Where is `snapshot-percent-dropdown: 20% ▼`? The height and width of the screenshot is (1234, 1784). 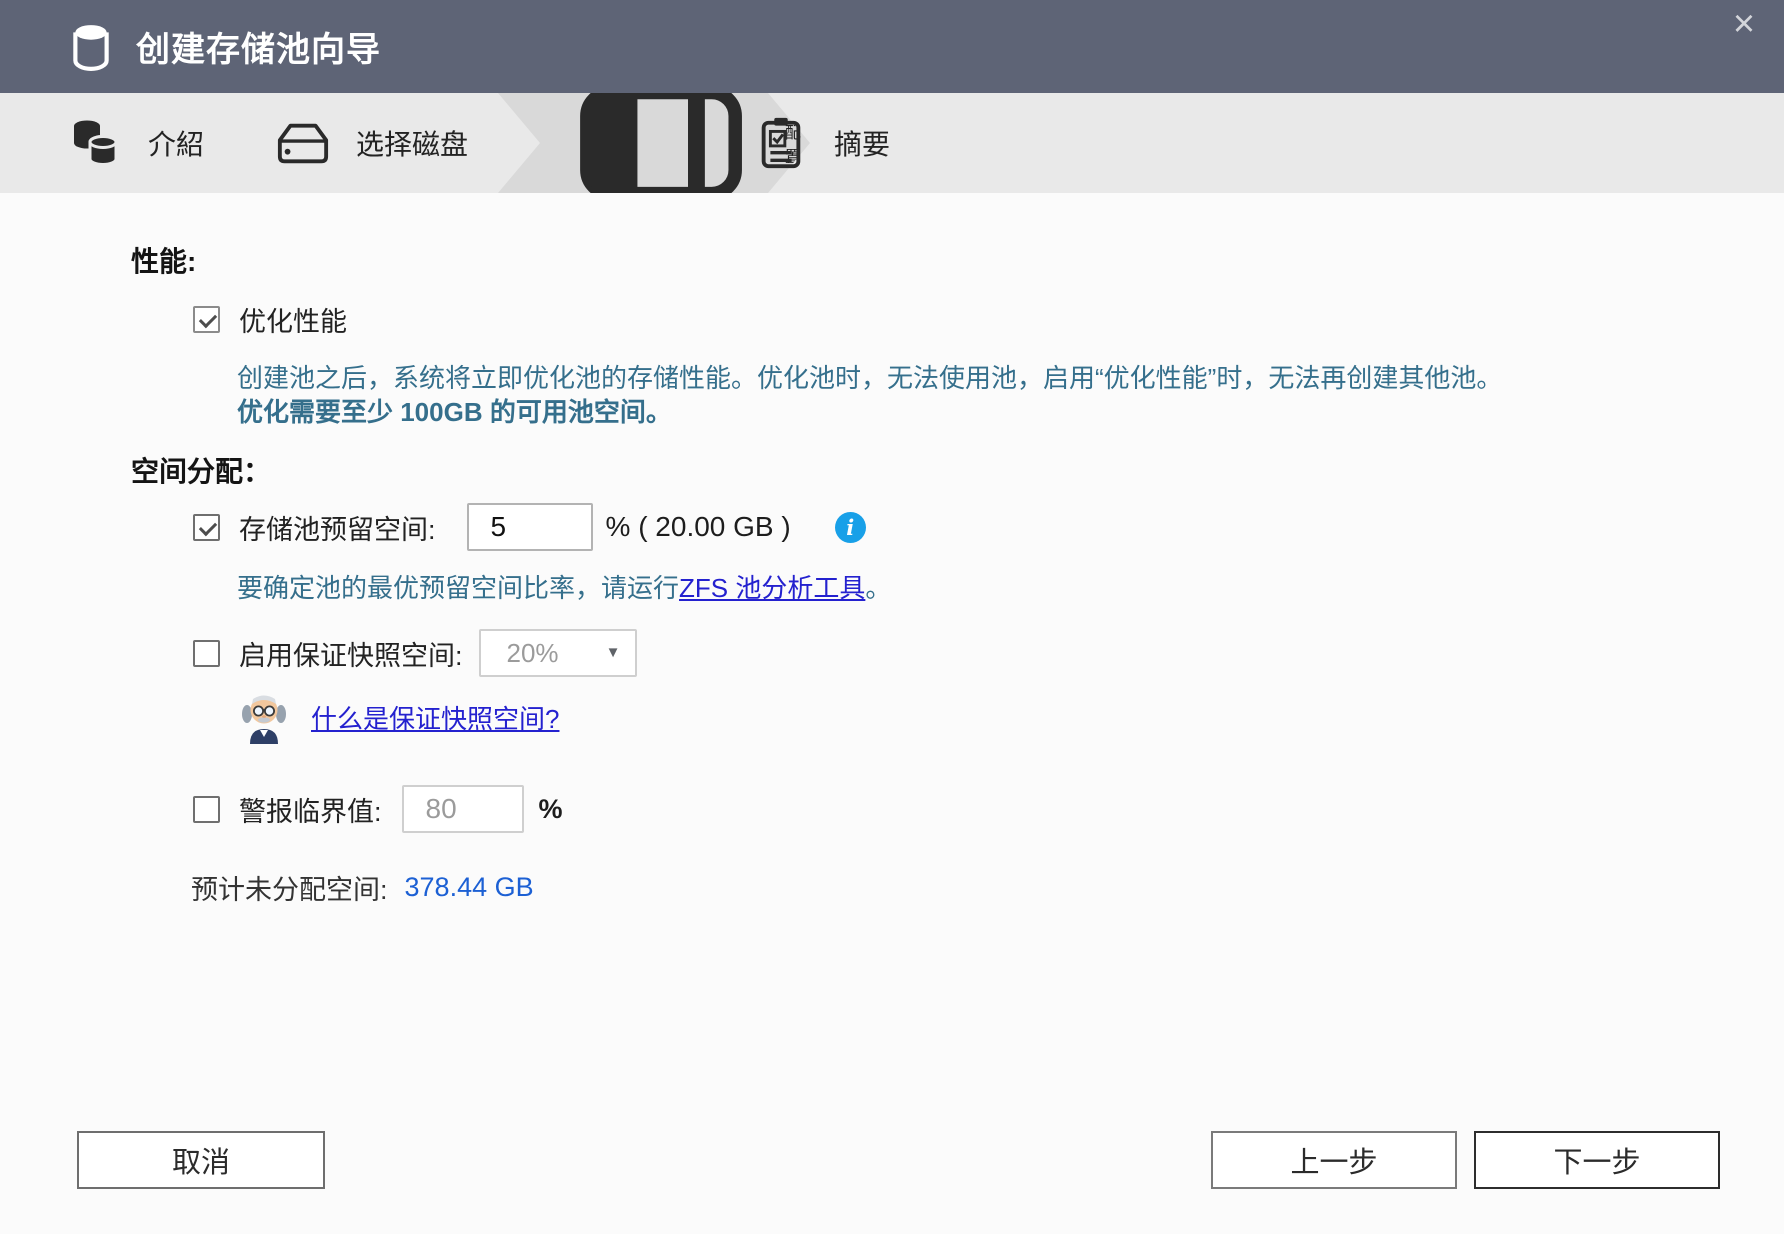 snapshot-percent-dropdown: 20% ▼ is located at coordinates (557, 653).